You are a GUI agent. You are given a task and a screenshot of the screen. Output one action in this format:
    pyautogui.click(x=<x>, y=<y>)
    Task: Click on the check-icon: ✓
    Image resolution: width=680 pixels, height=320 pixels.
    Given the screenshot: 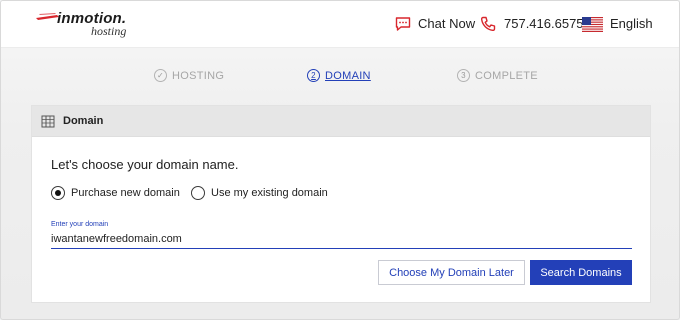 What is the action you would take?
    pyautogui.click(x=160, y=75)
    